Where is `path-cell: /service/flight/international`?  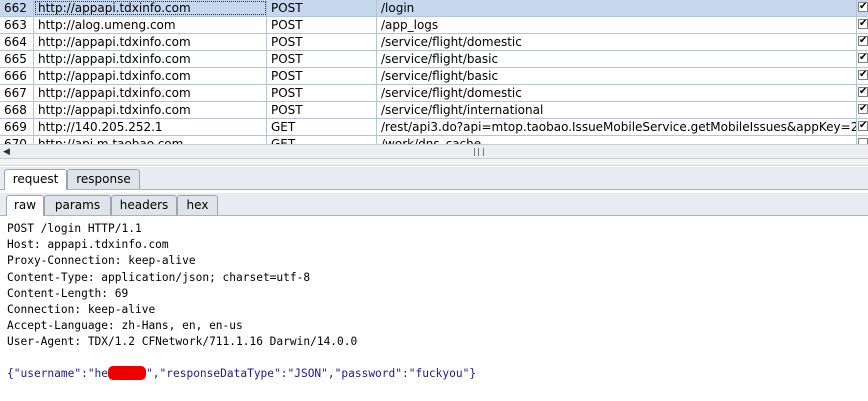 path-cell: /service/flight/international is located at coordinates (617, 110).